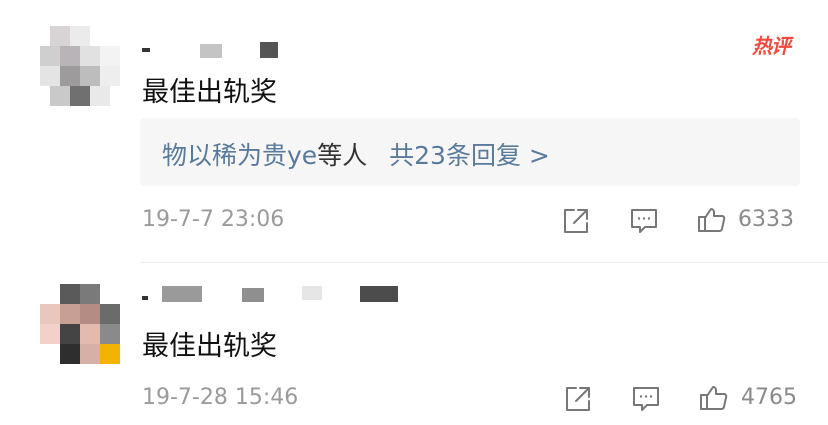  Describe the element at coordinates (220, 397) in the screenshot. I see `comment-time: 19-7-28 15:46` at that location.